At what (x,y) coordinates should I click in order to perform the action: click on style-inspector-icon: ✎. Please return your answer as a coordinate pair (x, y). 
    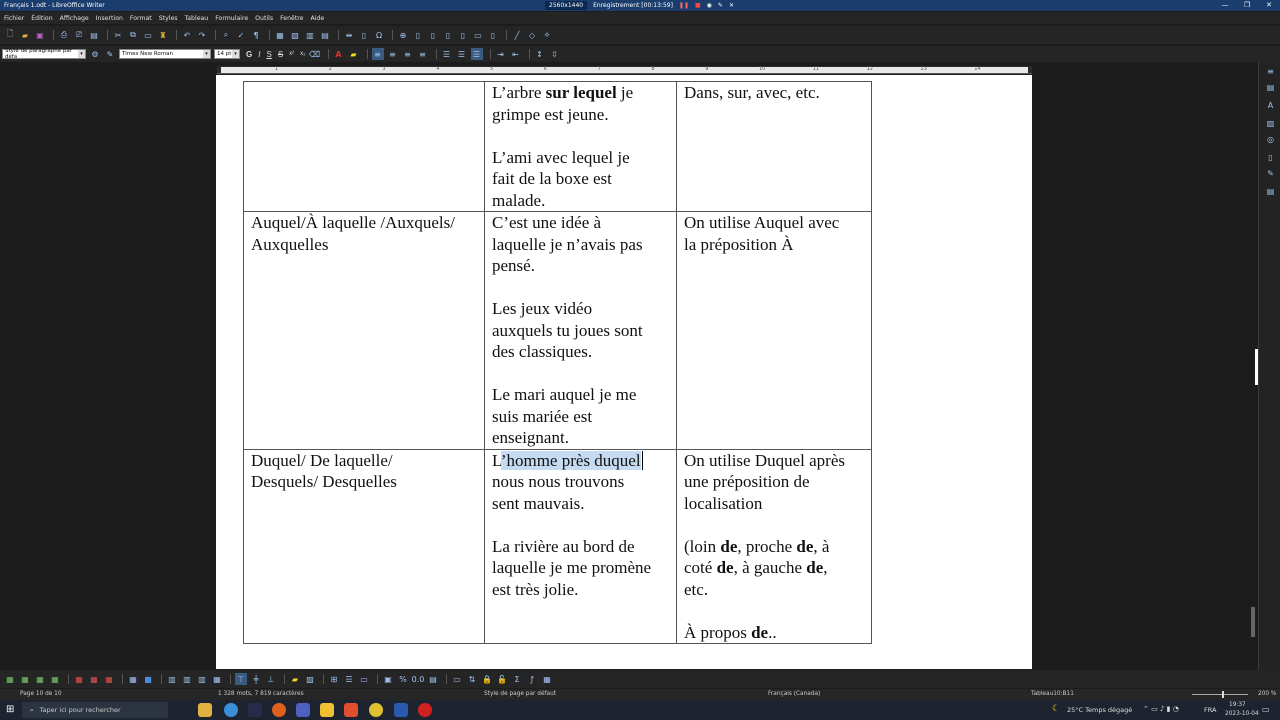
    Looking at the image, I should click on (1270, 173).